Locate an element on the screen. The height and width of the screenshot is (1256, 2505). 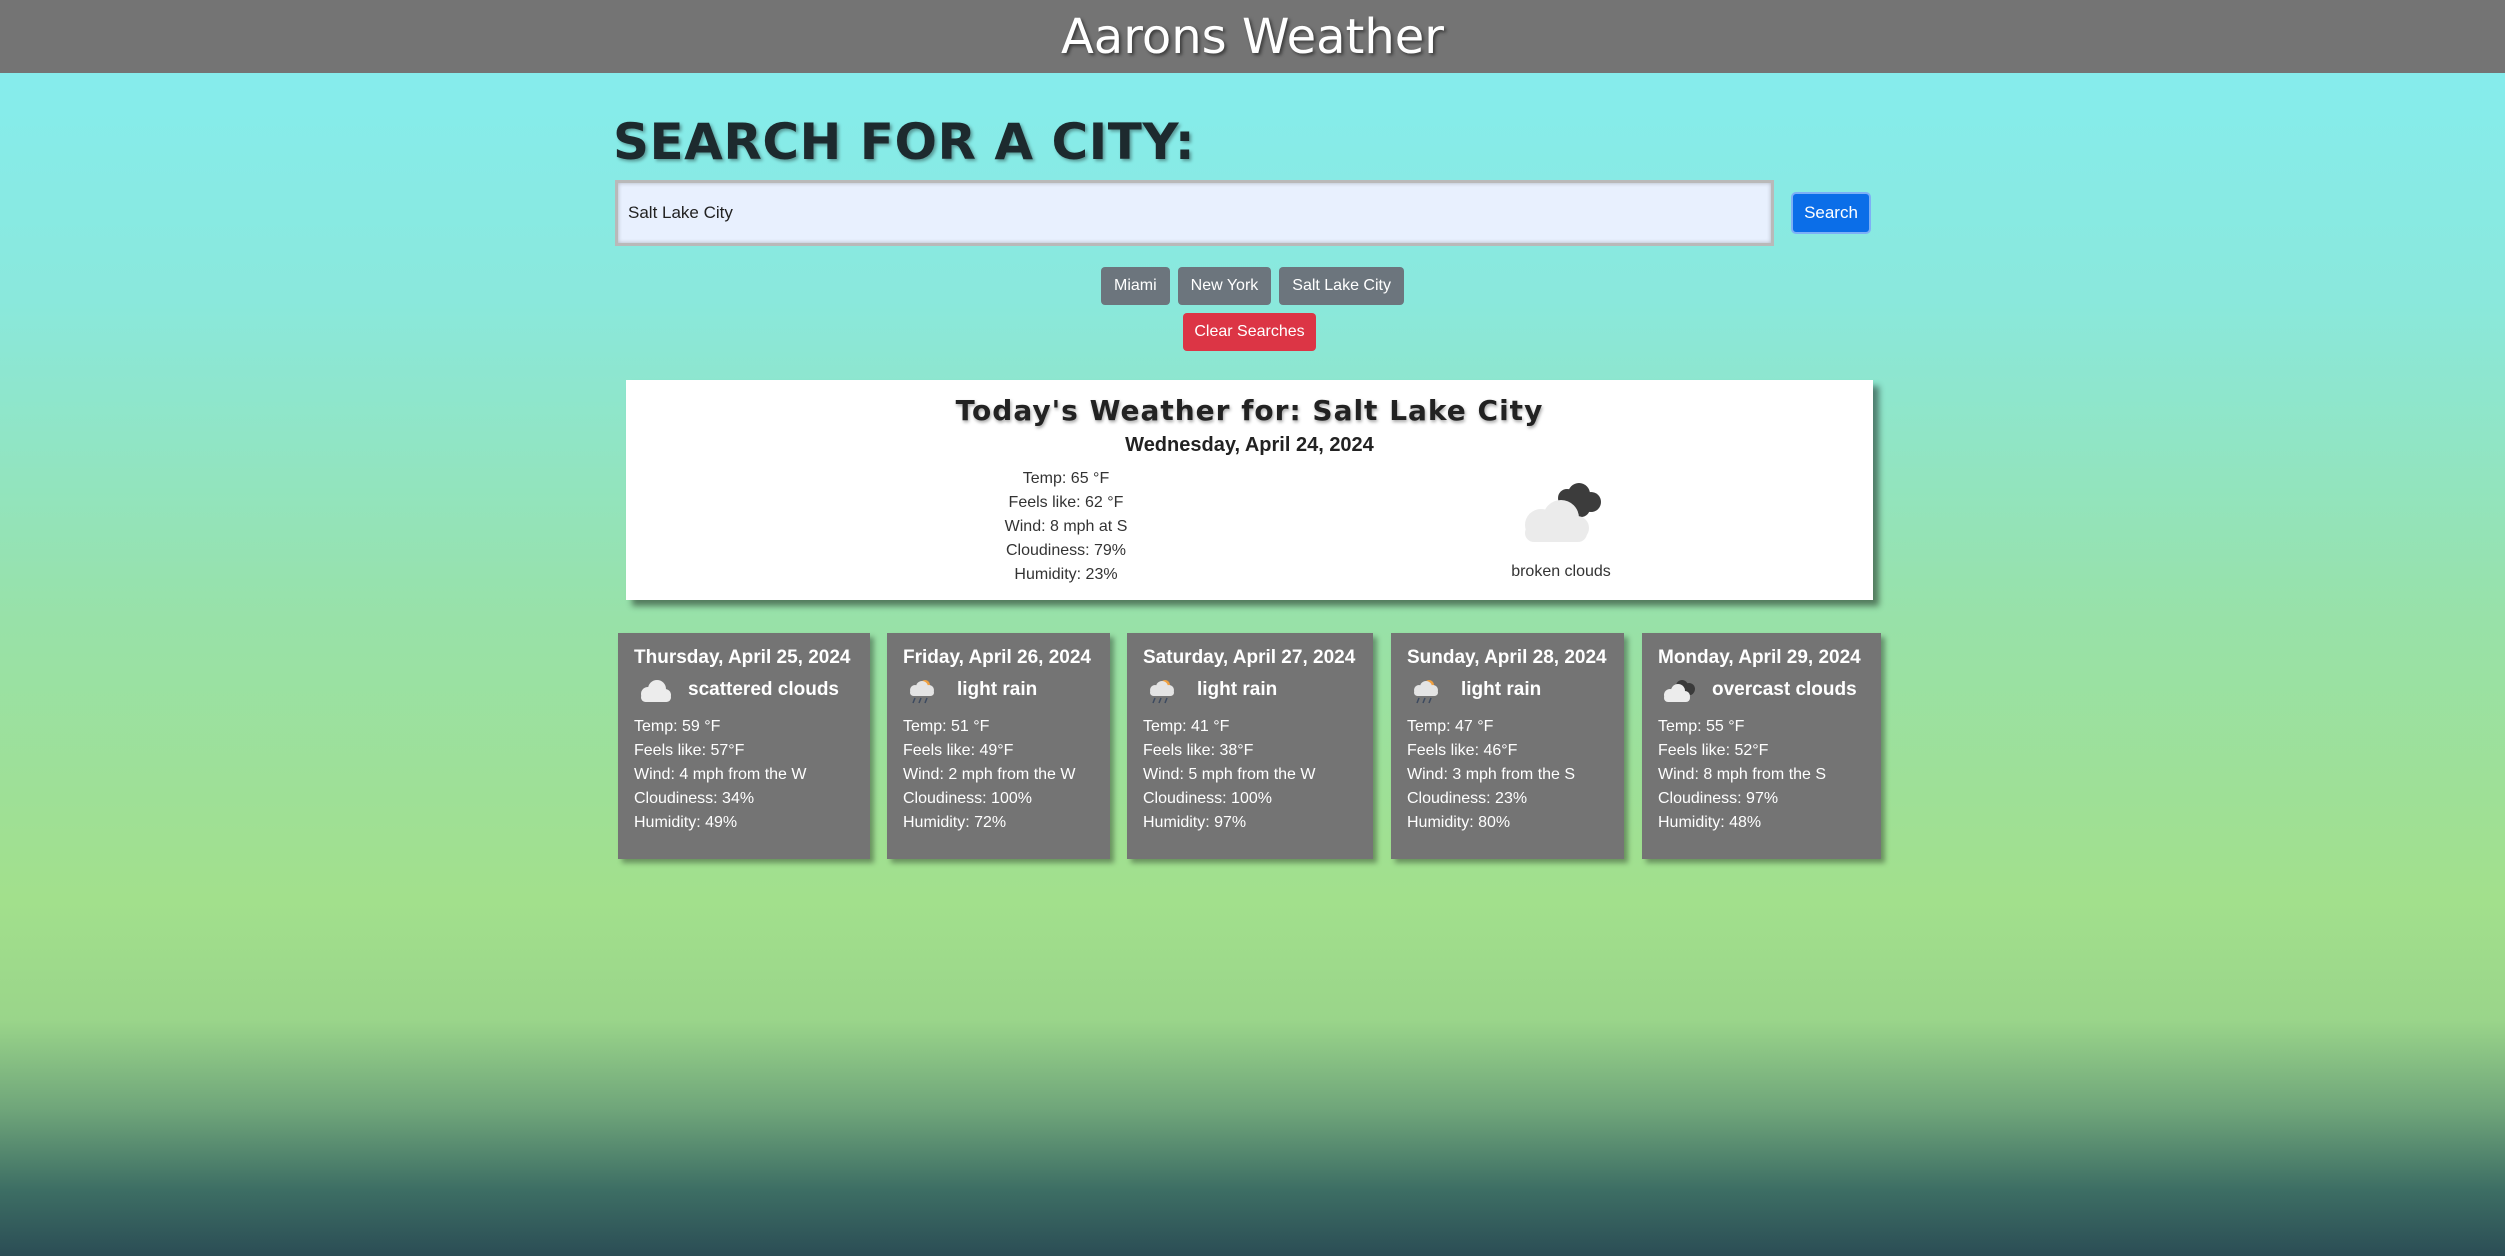
search-heading: SEARCH FOR A CITY: is located at coordinates (904, 142).